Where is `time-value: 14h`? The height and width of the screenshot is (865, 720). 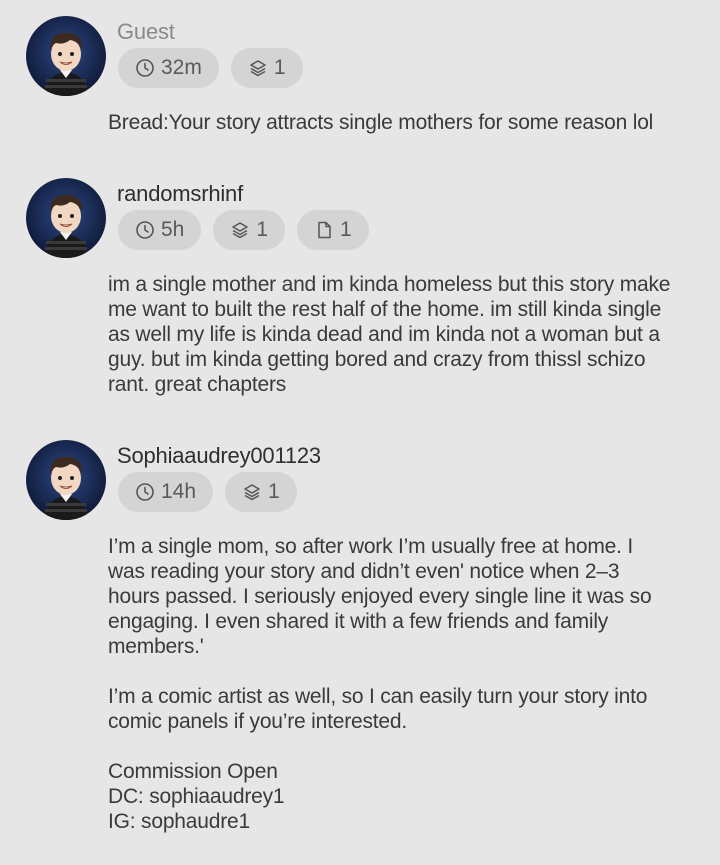
time-value: 14h is located at coordinates (179, 491).